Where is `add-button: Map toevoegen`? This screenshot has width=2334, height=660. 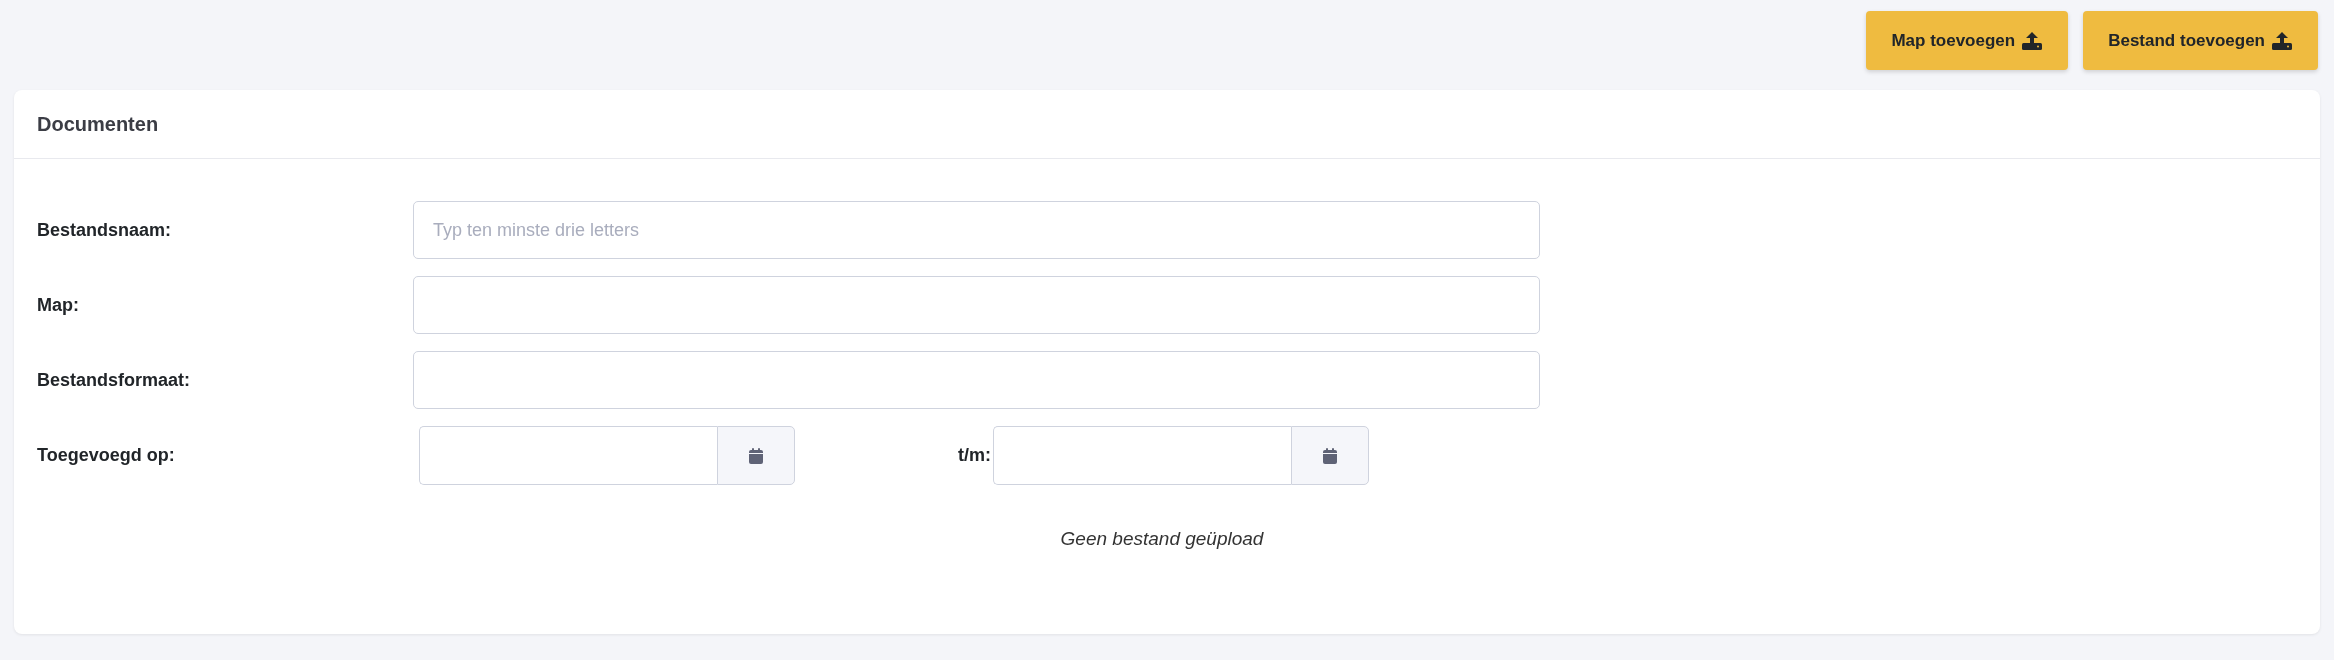
add-button: Map toevoegen is located at coordinates (1967, 40).